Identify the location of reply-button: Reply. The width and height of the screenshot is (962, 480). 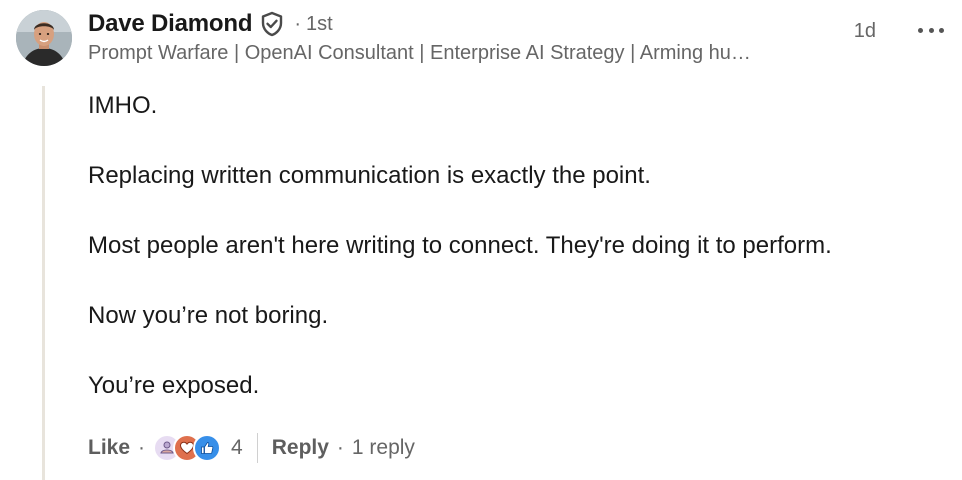
(300, 448).